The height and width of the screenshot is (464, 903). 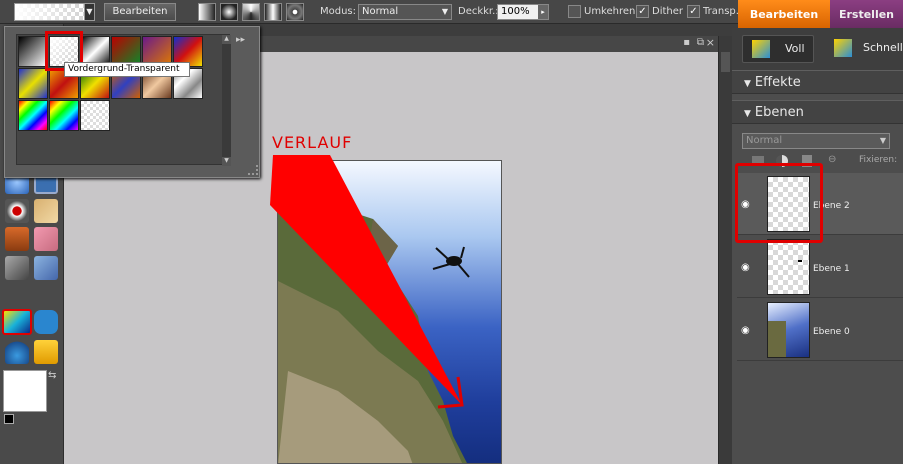 What do you see at coordinates (831, 269) in the screenshot?
I see `layer-name: Ebene 1` at bounding box center [831, 269].